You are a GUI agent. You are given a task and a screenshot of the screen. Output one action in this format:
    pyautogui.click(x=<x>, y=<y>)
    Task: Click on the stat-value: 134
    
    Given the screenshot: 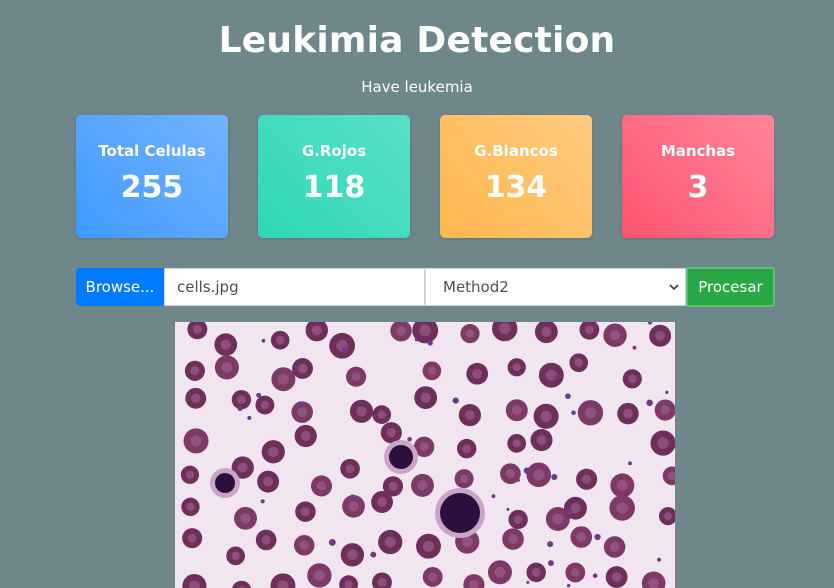 What is the action you would take?
    pyautogui.click(x=516, y=187)
    